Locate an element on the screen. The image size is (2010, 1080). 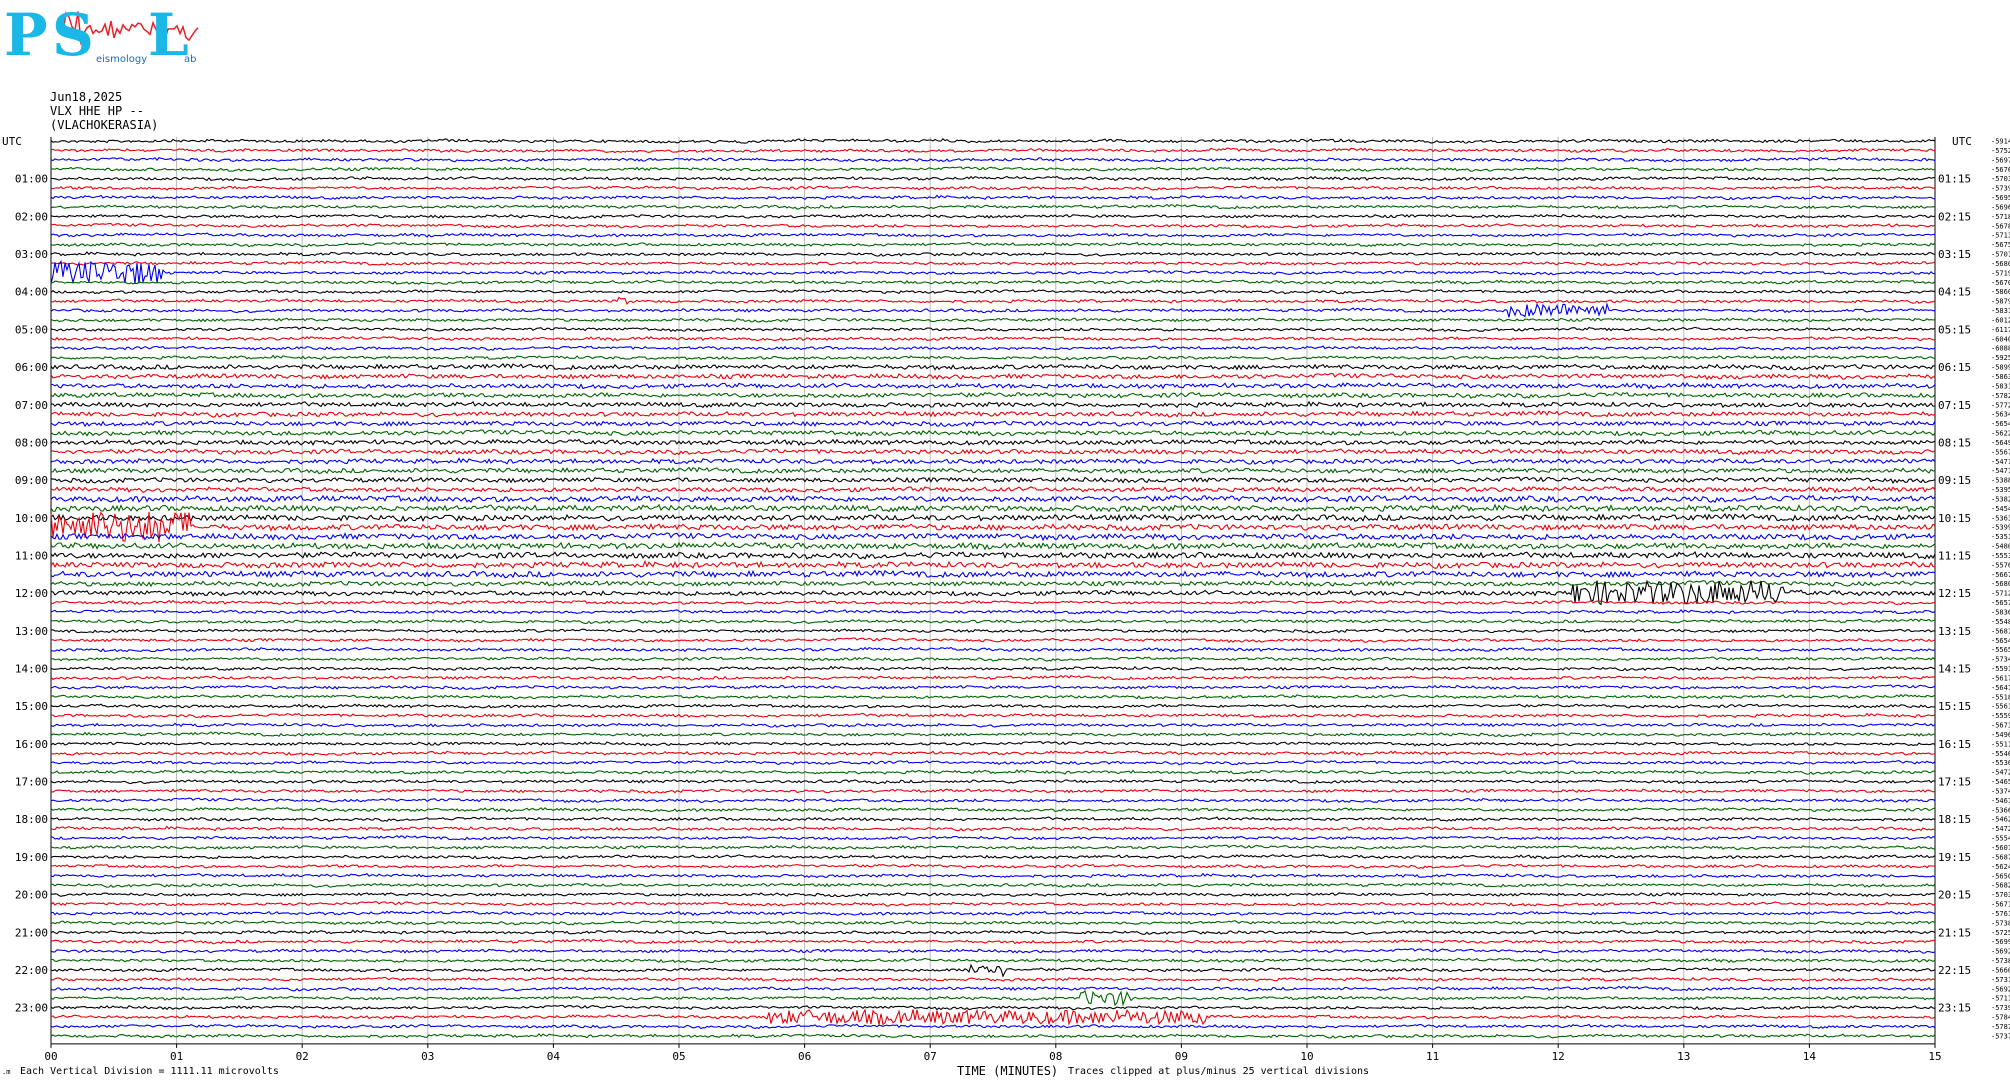
right-hour-label: 19:15 is located at coordinates (1954, 857).